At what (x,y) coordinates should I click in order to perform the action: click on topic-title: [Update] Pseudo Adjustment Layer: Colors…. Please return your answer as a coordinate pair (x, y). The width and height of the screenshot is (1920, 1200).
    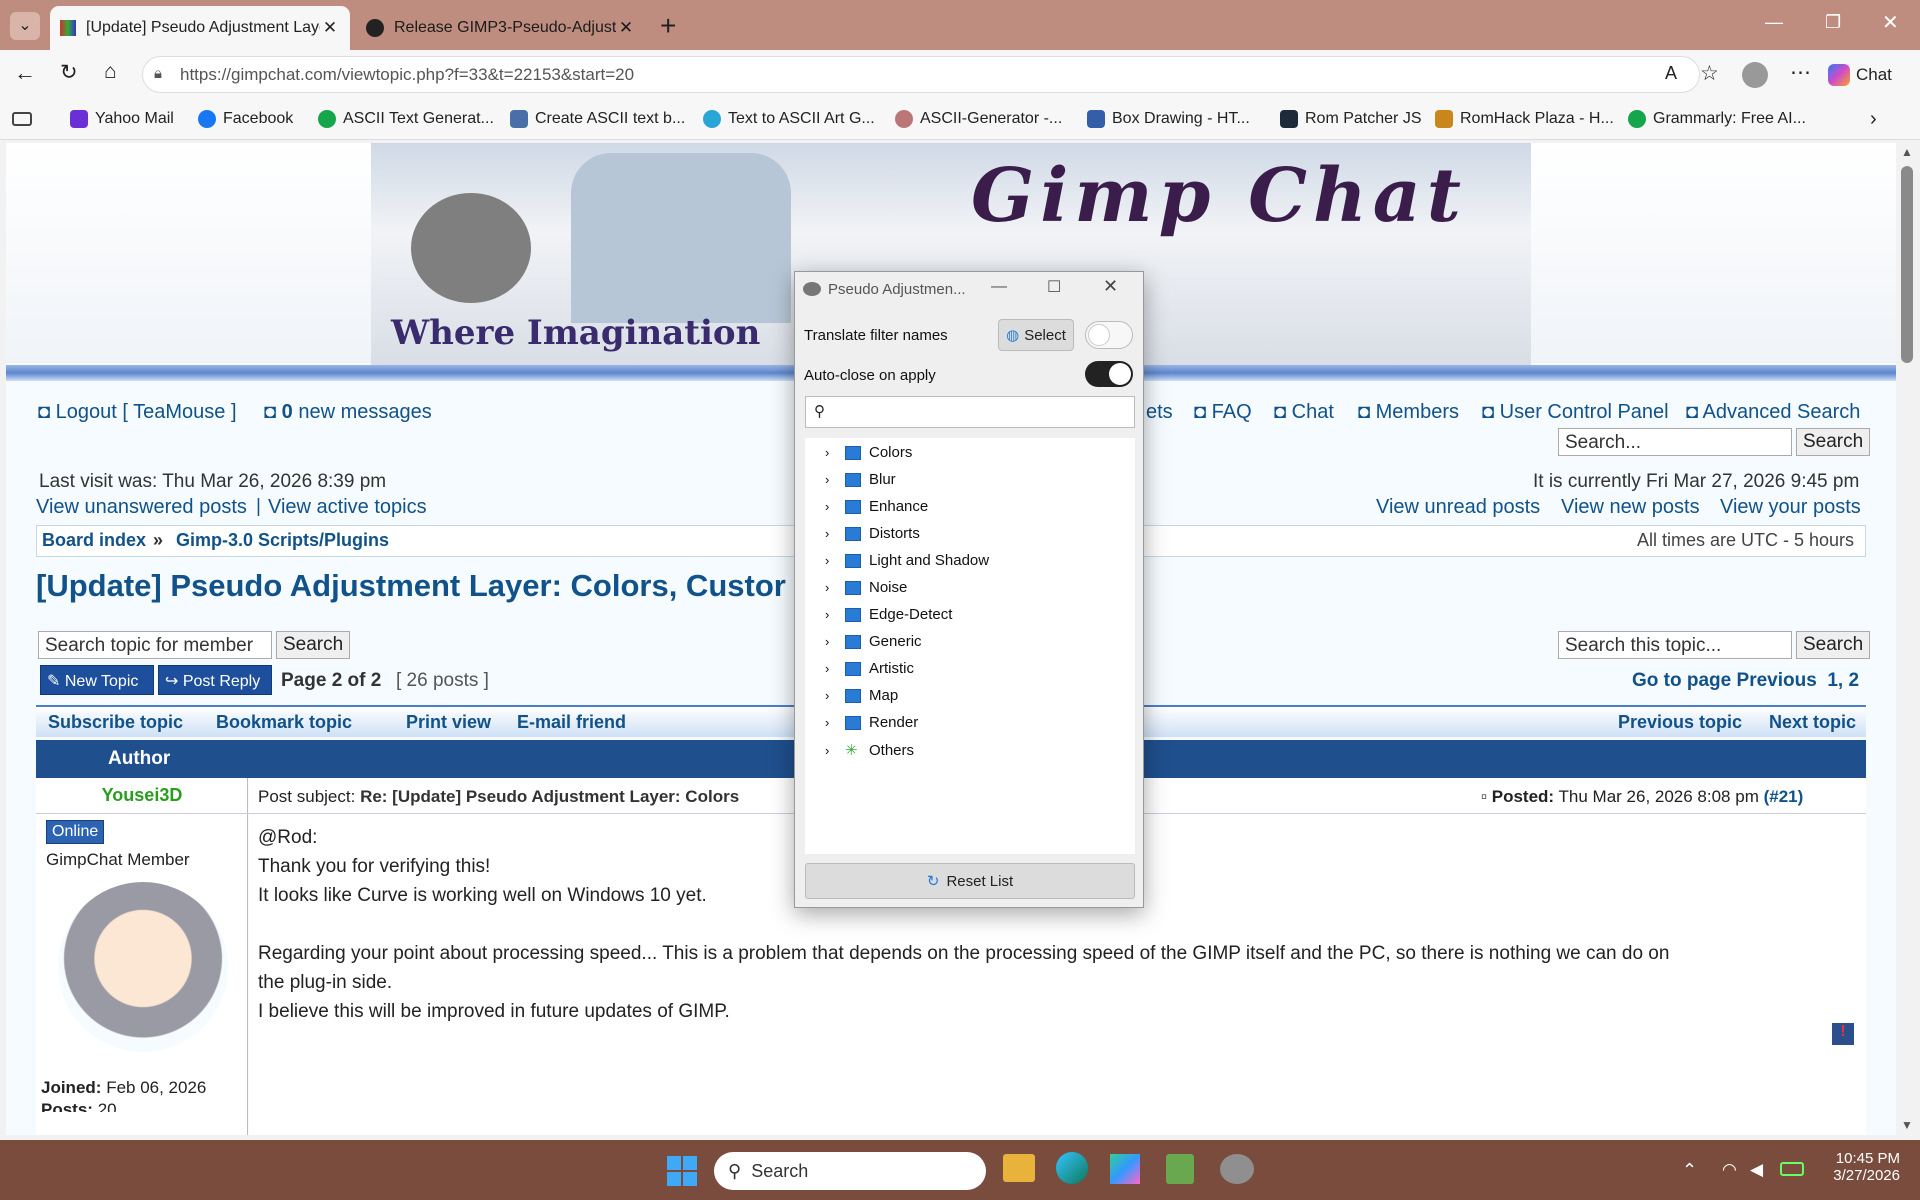
    Looking at the image, I should click on (411, 586).